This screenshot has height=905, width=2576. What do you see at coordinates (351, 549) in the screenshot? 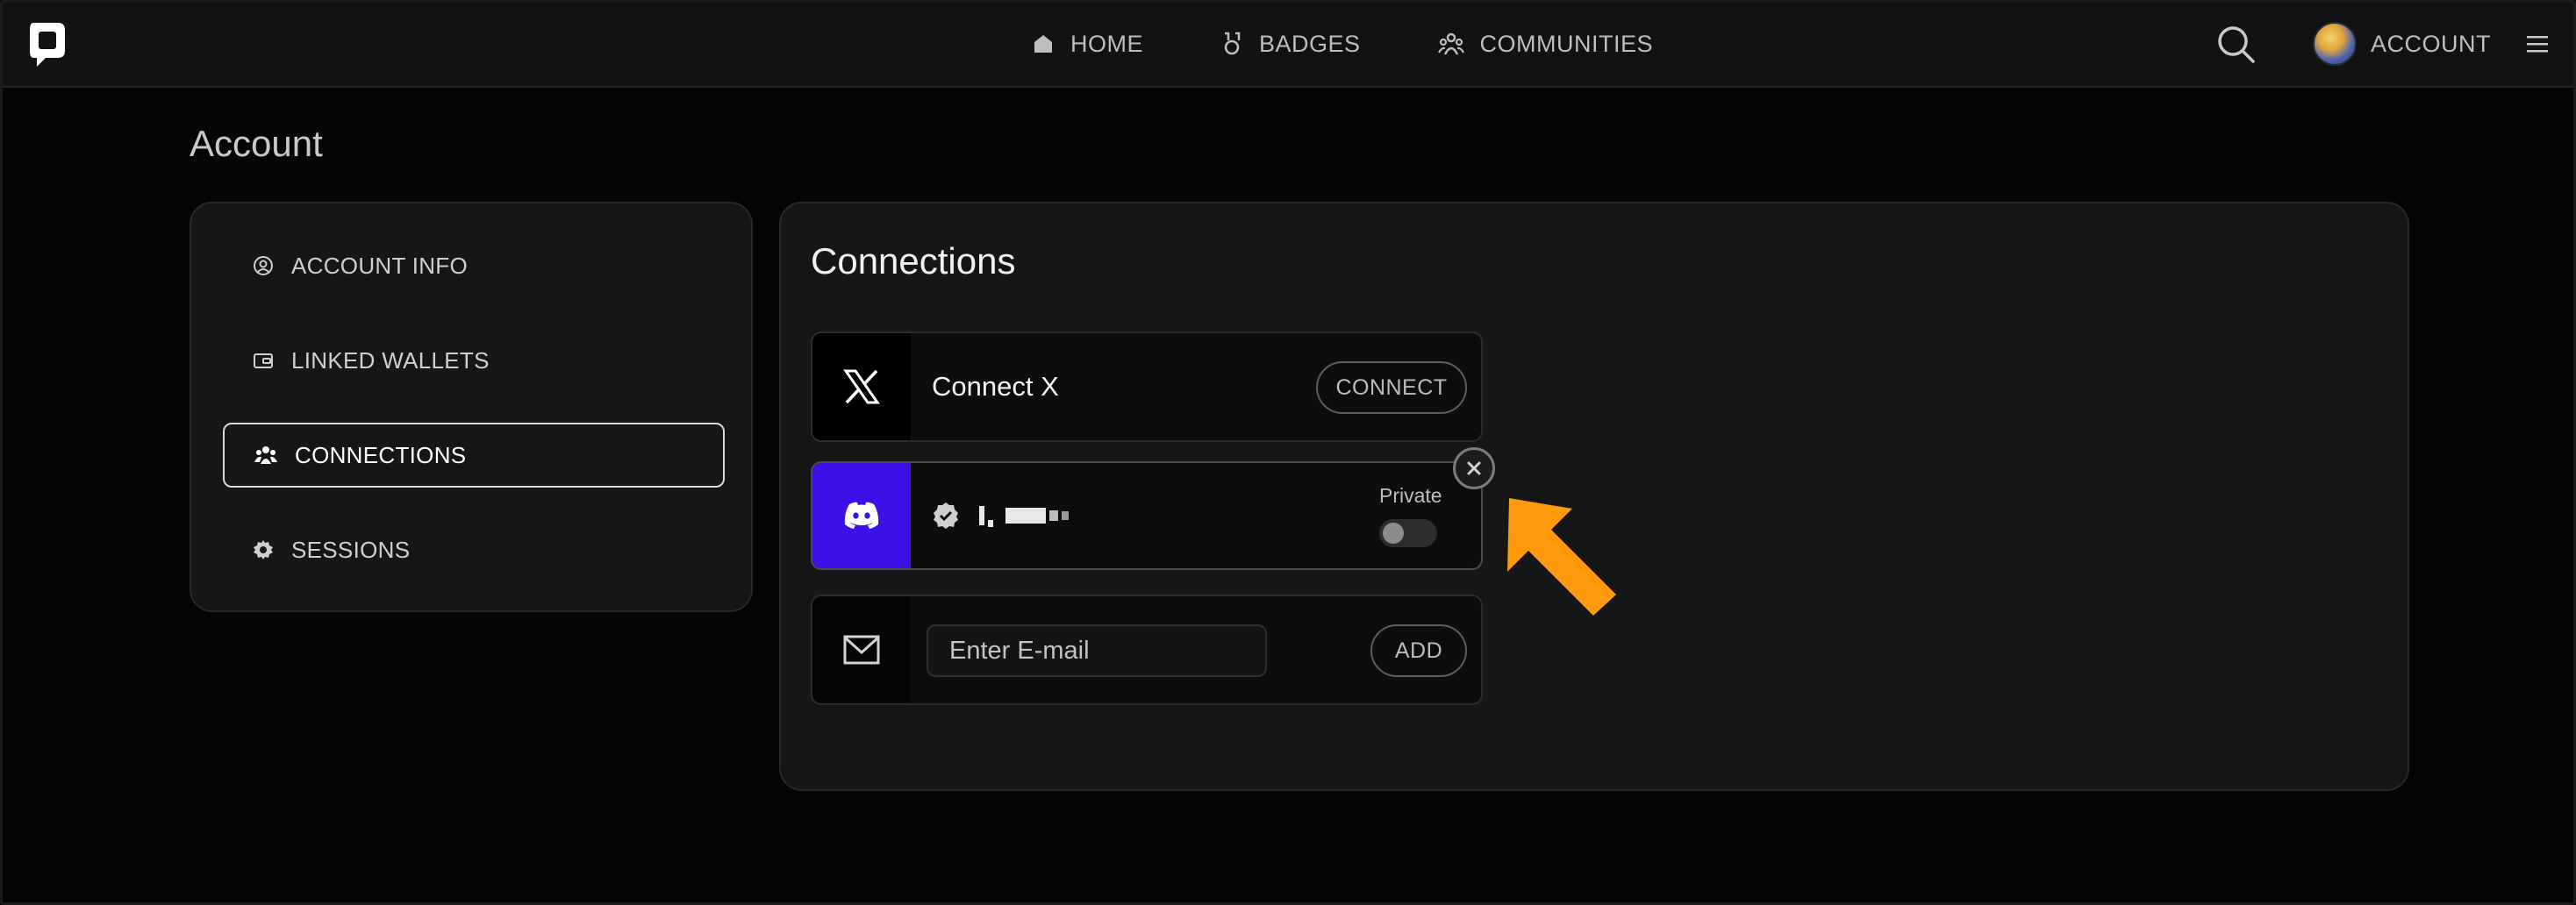
I see `sidebar-item-label: SESSIONS` at bounding box center [351, 549].